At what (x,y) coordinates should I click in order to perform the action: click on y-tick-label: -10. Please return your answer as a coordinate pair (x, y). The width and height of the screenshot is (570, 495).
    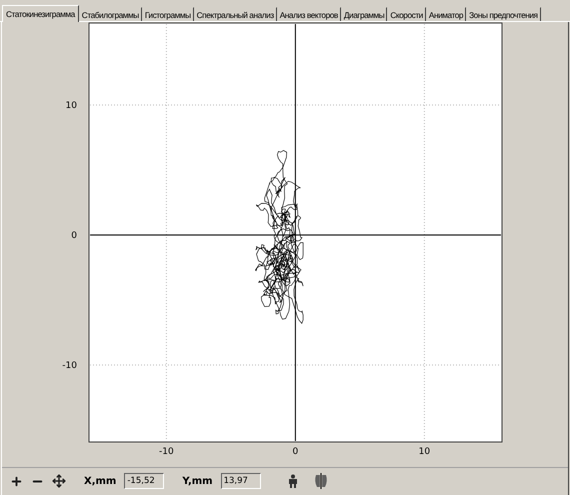
    Looking at the image, I should click on (69, 366).